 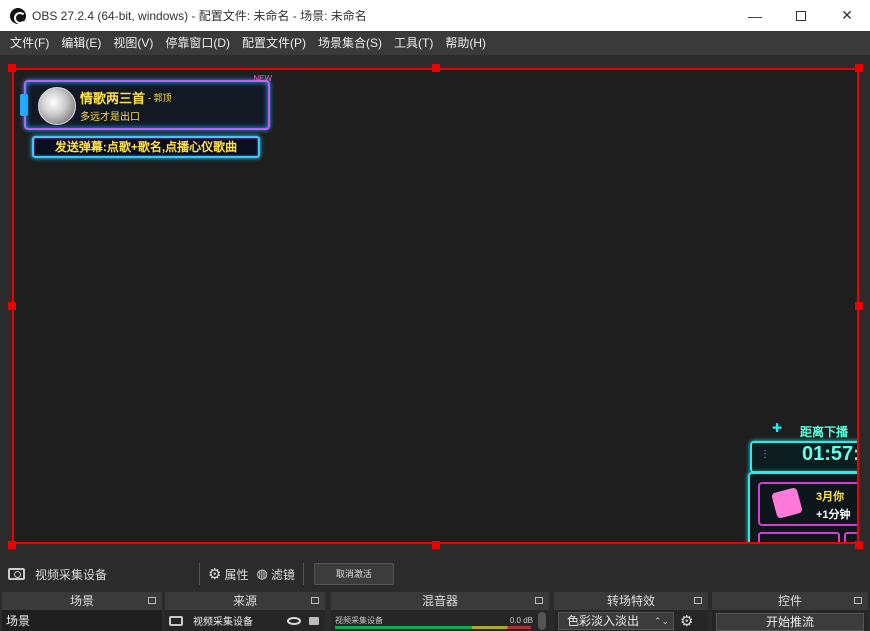 I want to click on start-streaming-button: 开始推流, so click(x=790, y=622).